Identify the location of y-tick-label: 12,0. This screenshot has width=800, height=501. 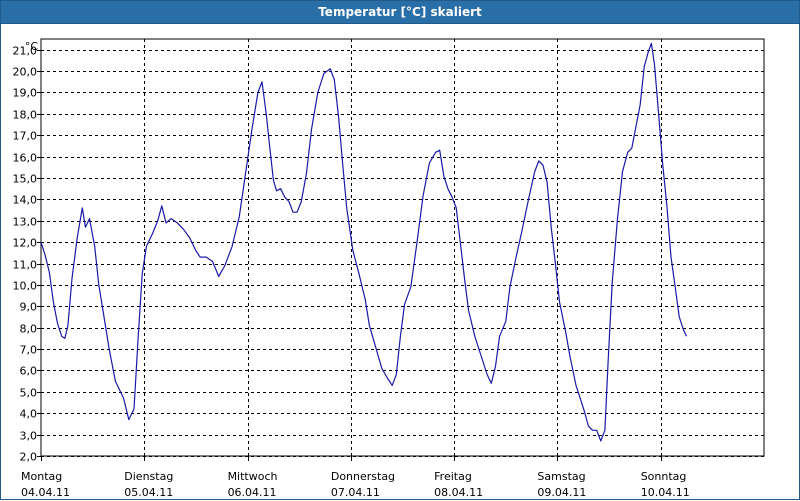
(25, 243).